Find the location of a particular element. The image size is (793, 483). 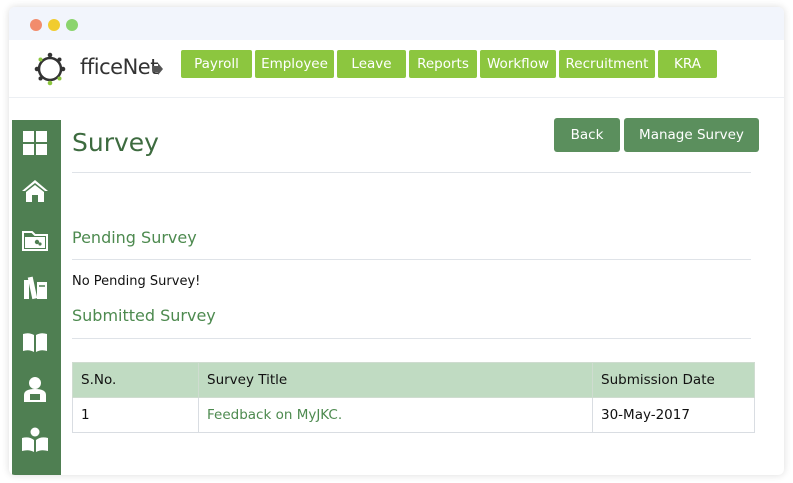

folder-icon is located at coordinates (35, 240).